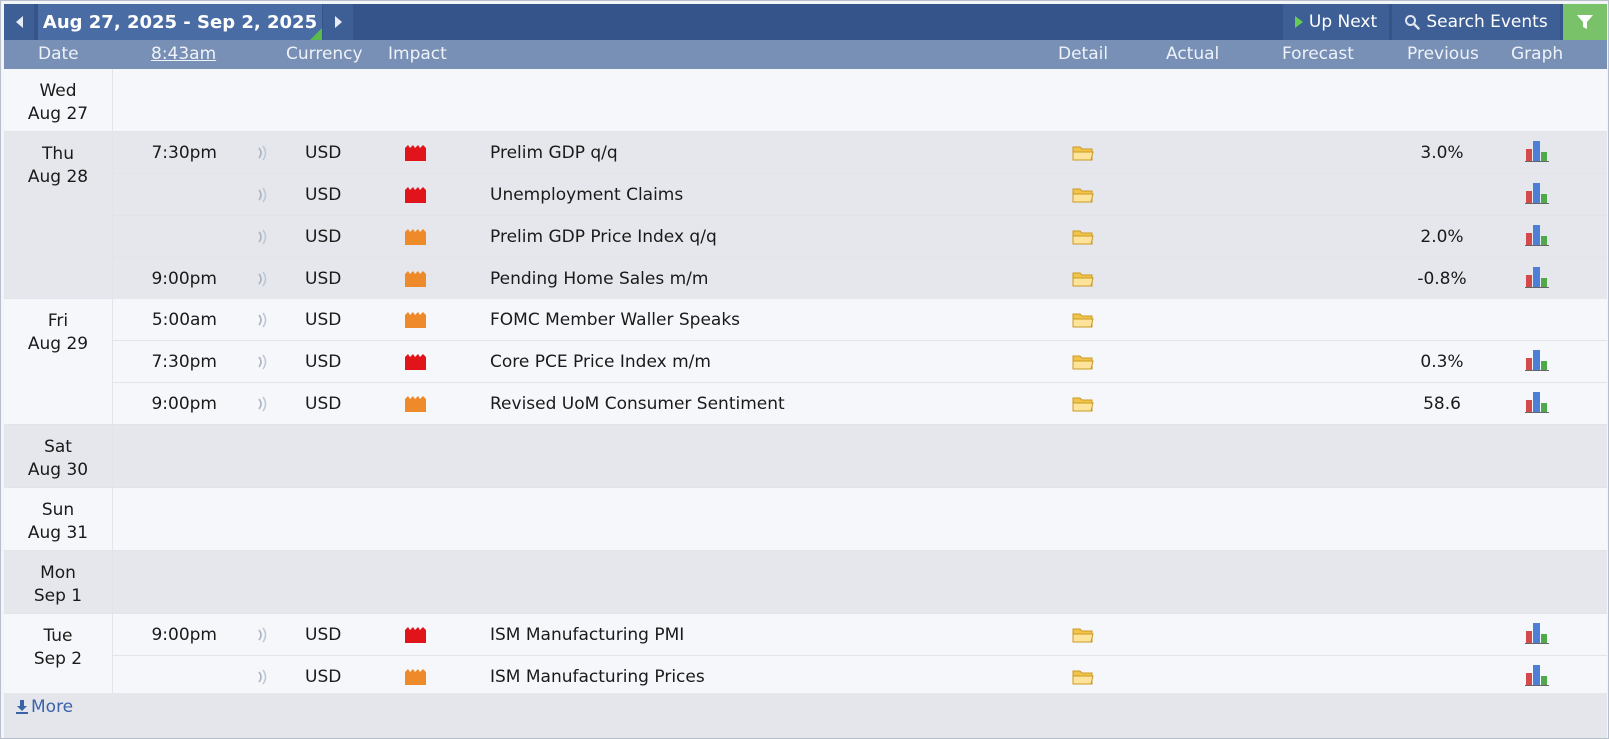 This screenshot has width=1609, height=739. What do you see at coordinates (615, 320) in the screenshot?
I see `event-name: FOMC Member Waller Speaks` at bounding box center [615, 320].